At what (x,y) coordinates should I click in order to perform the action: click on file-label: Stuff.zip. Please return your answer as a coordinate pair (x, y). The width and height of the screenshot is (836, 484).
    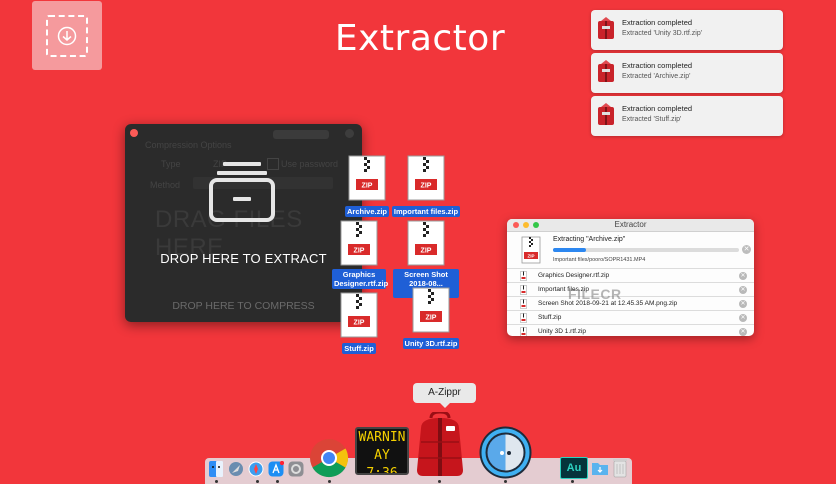
    Looking at the image, I should click on (359, 348).